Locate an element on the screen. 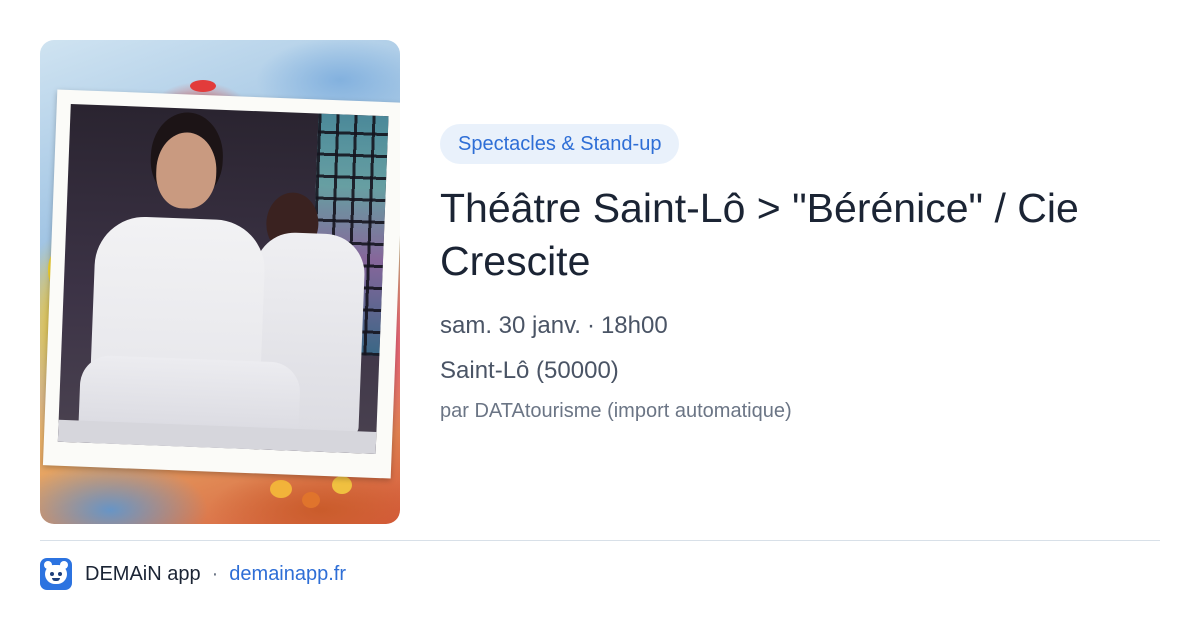 This screenshot has height=630, width=1200. bear-face-icon is located at coordinates (56, 574).